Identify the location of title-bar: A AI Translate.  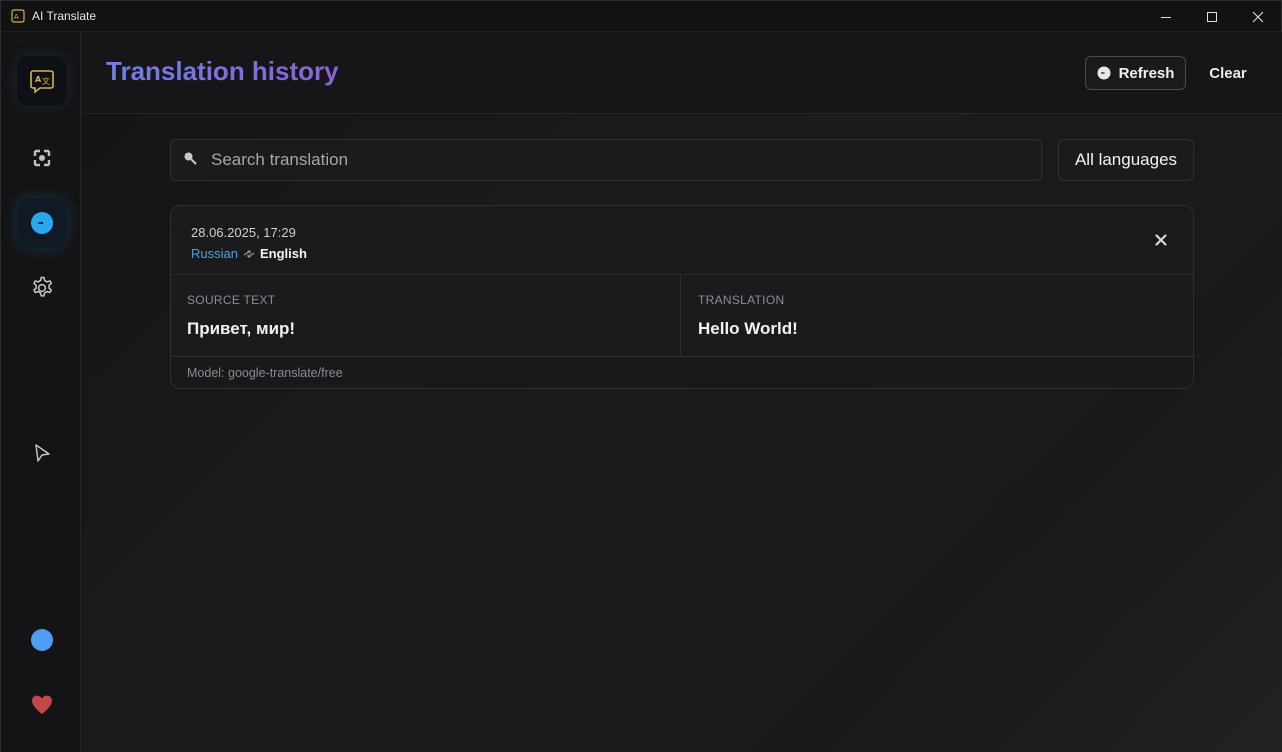
(641, 16).